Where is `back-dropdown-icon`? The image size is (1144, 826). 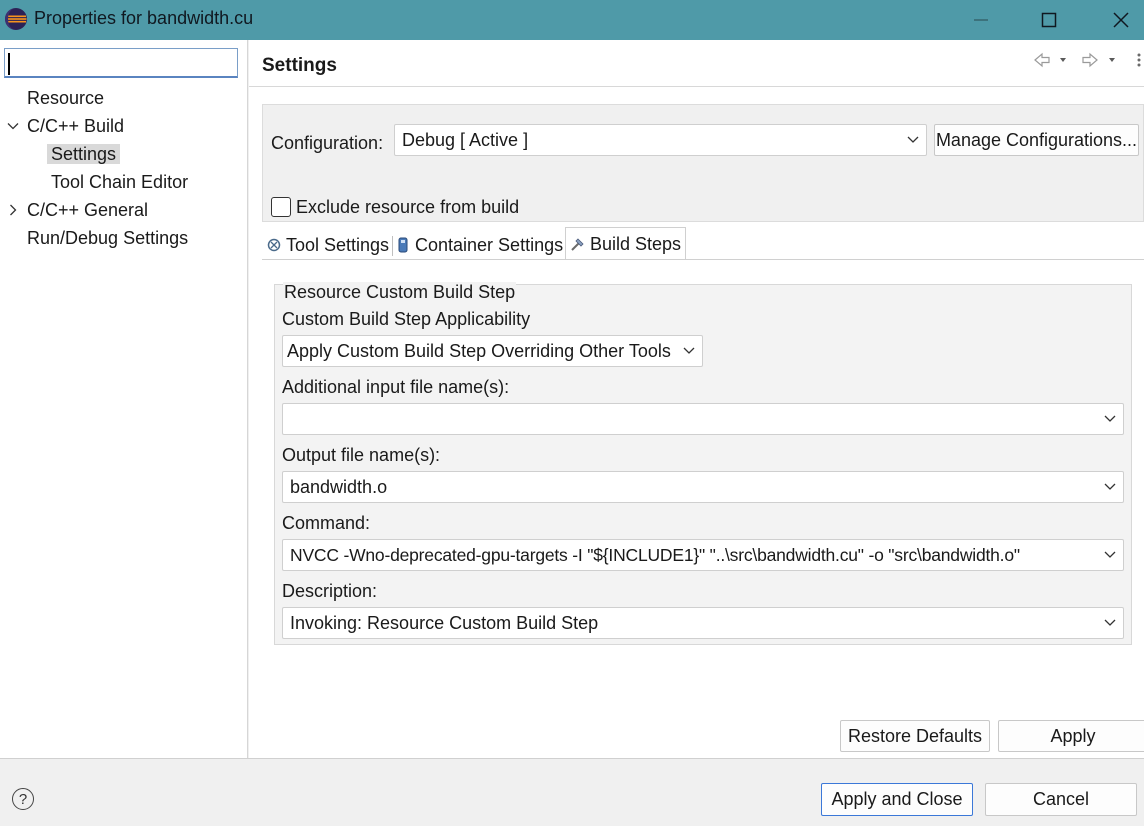 back-dropdown-icon is located at coordinates (1063, 60).